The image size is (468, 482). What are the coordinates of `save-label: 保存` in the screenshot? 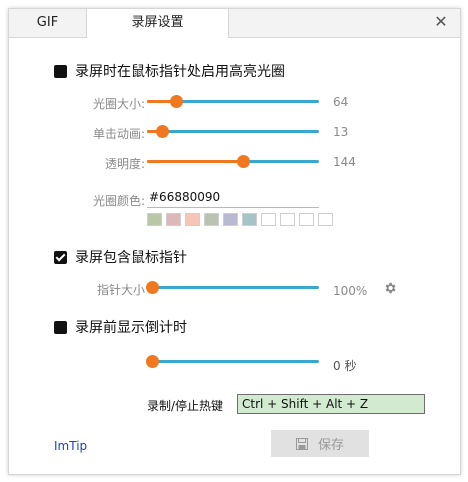 It's located at (330, 445).